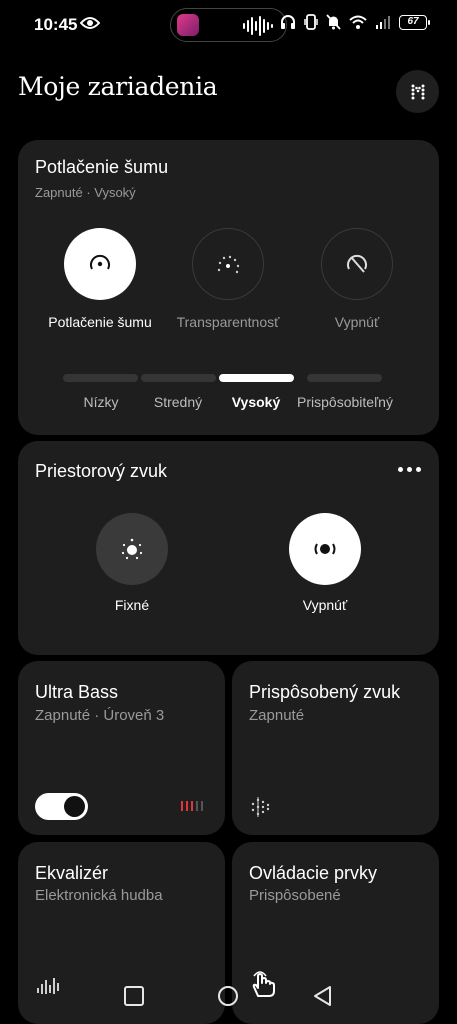  Describe the element at coordinates (344, 378) in the screenshot. I see `level-adaptive-bar` at that location.